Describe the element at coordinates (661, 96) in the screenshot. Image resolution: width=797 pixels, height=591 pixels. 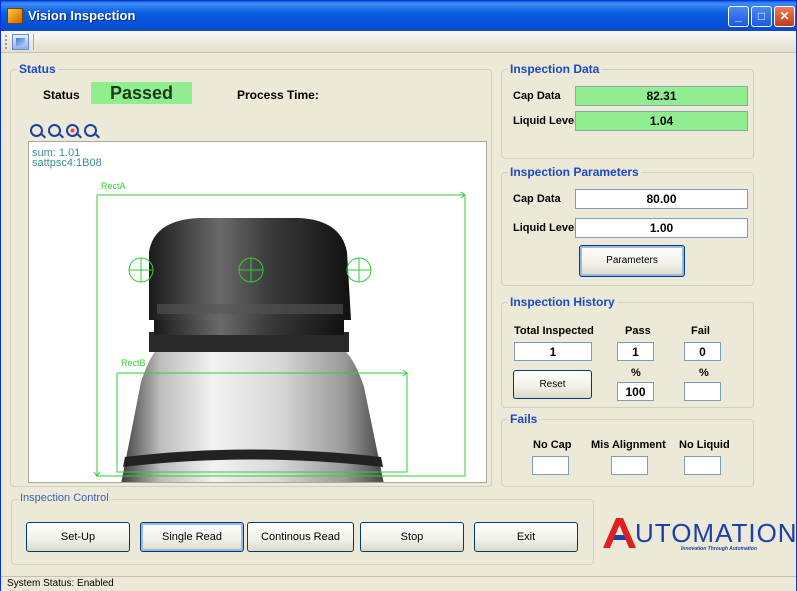
I see `cap-data-value: 82.31` at that location.